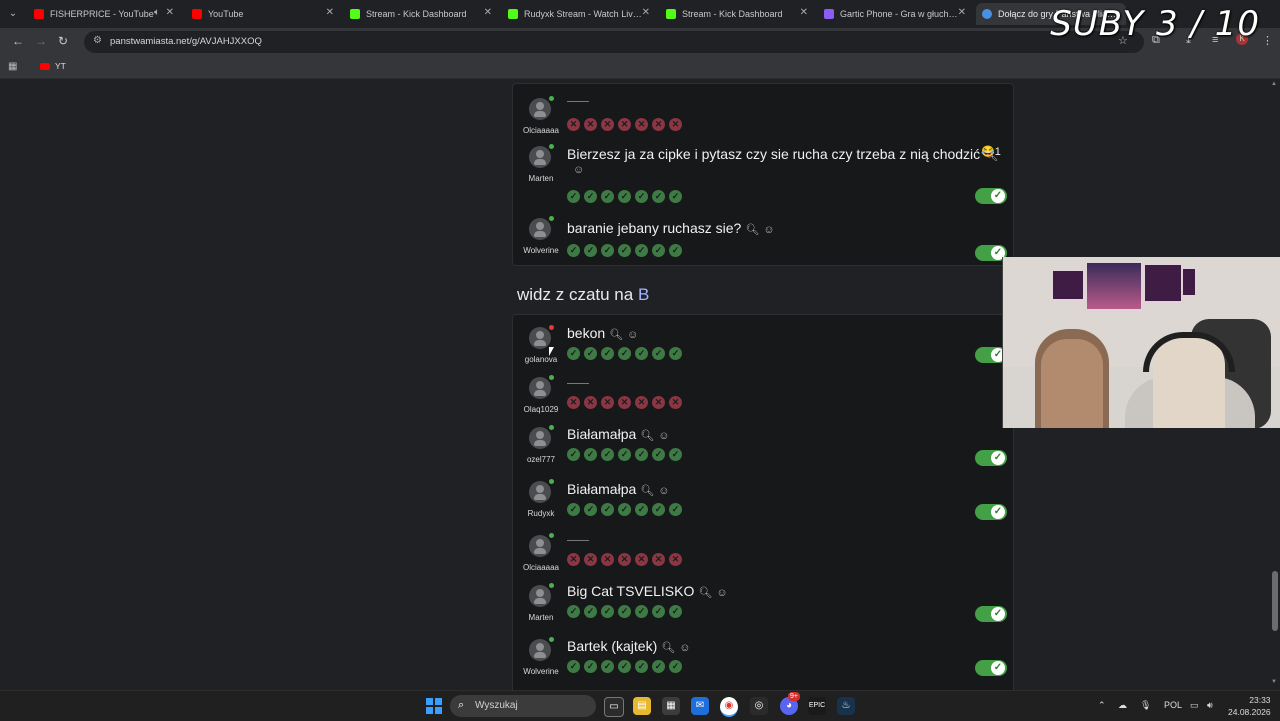 This screenshot has width=1280, height=721. I want to click on language-indicator: POL, so click(1173, 705).